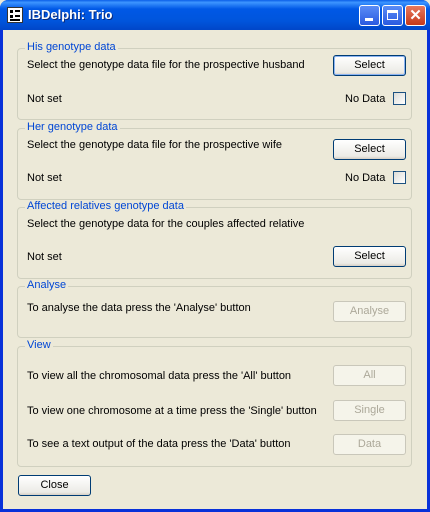 The height and width of the screenshot is (512, 430). I want to click on her-genotype-legend: Her genotype data, so click(72, 127).